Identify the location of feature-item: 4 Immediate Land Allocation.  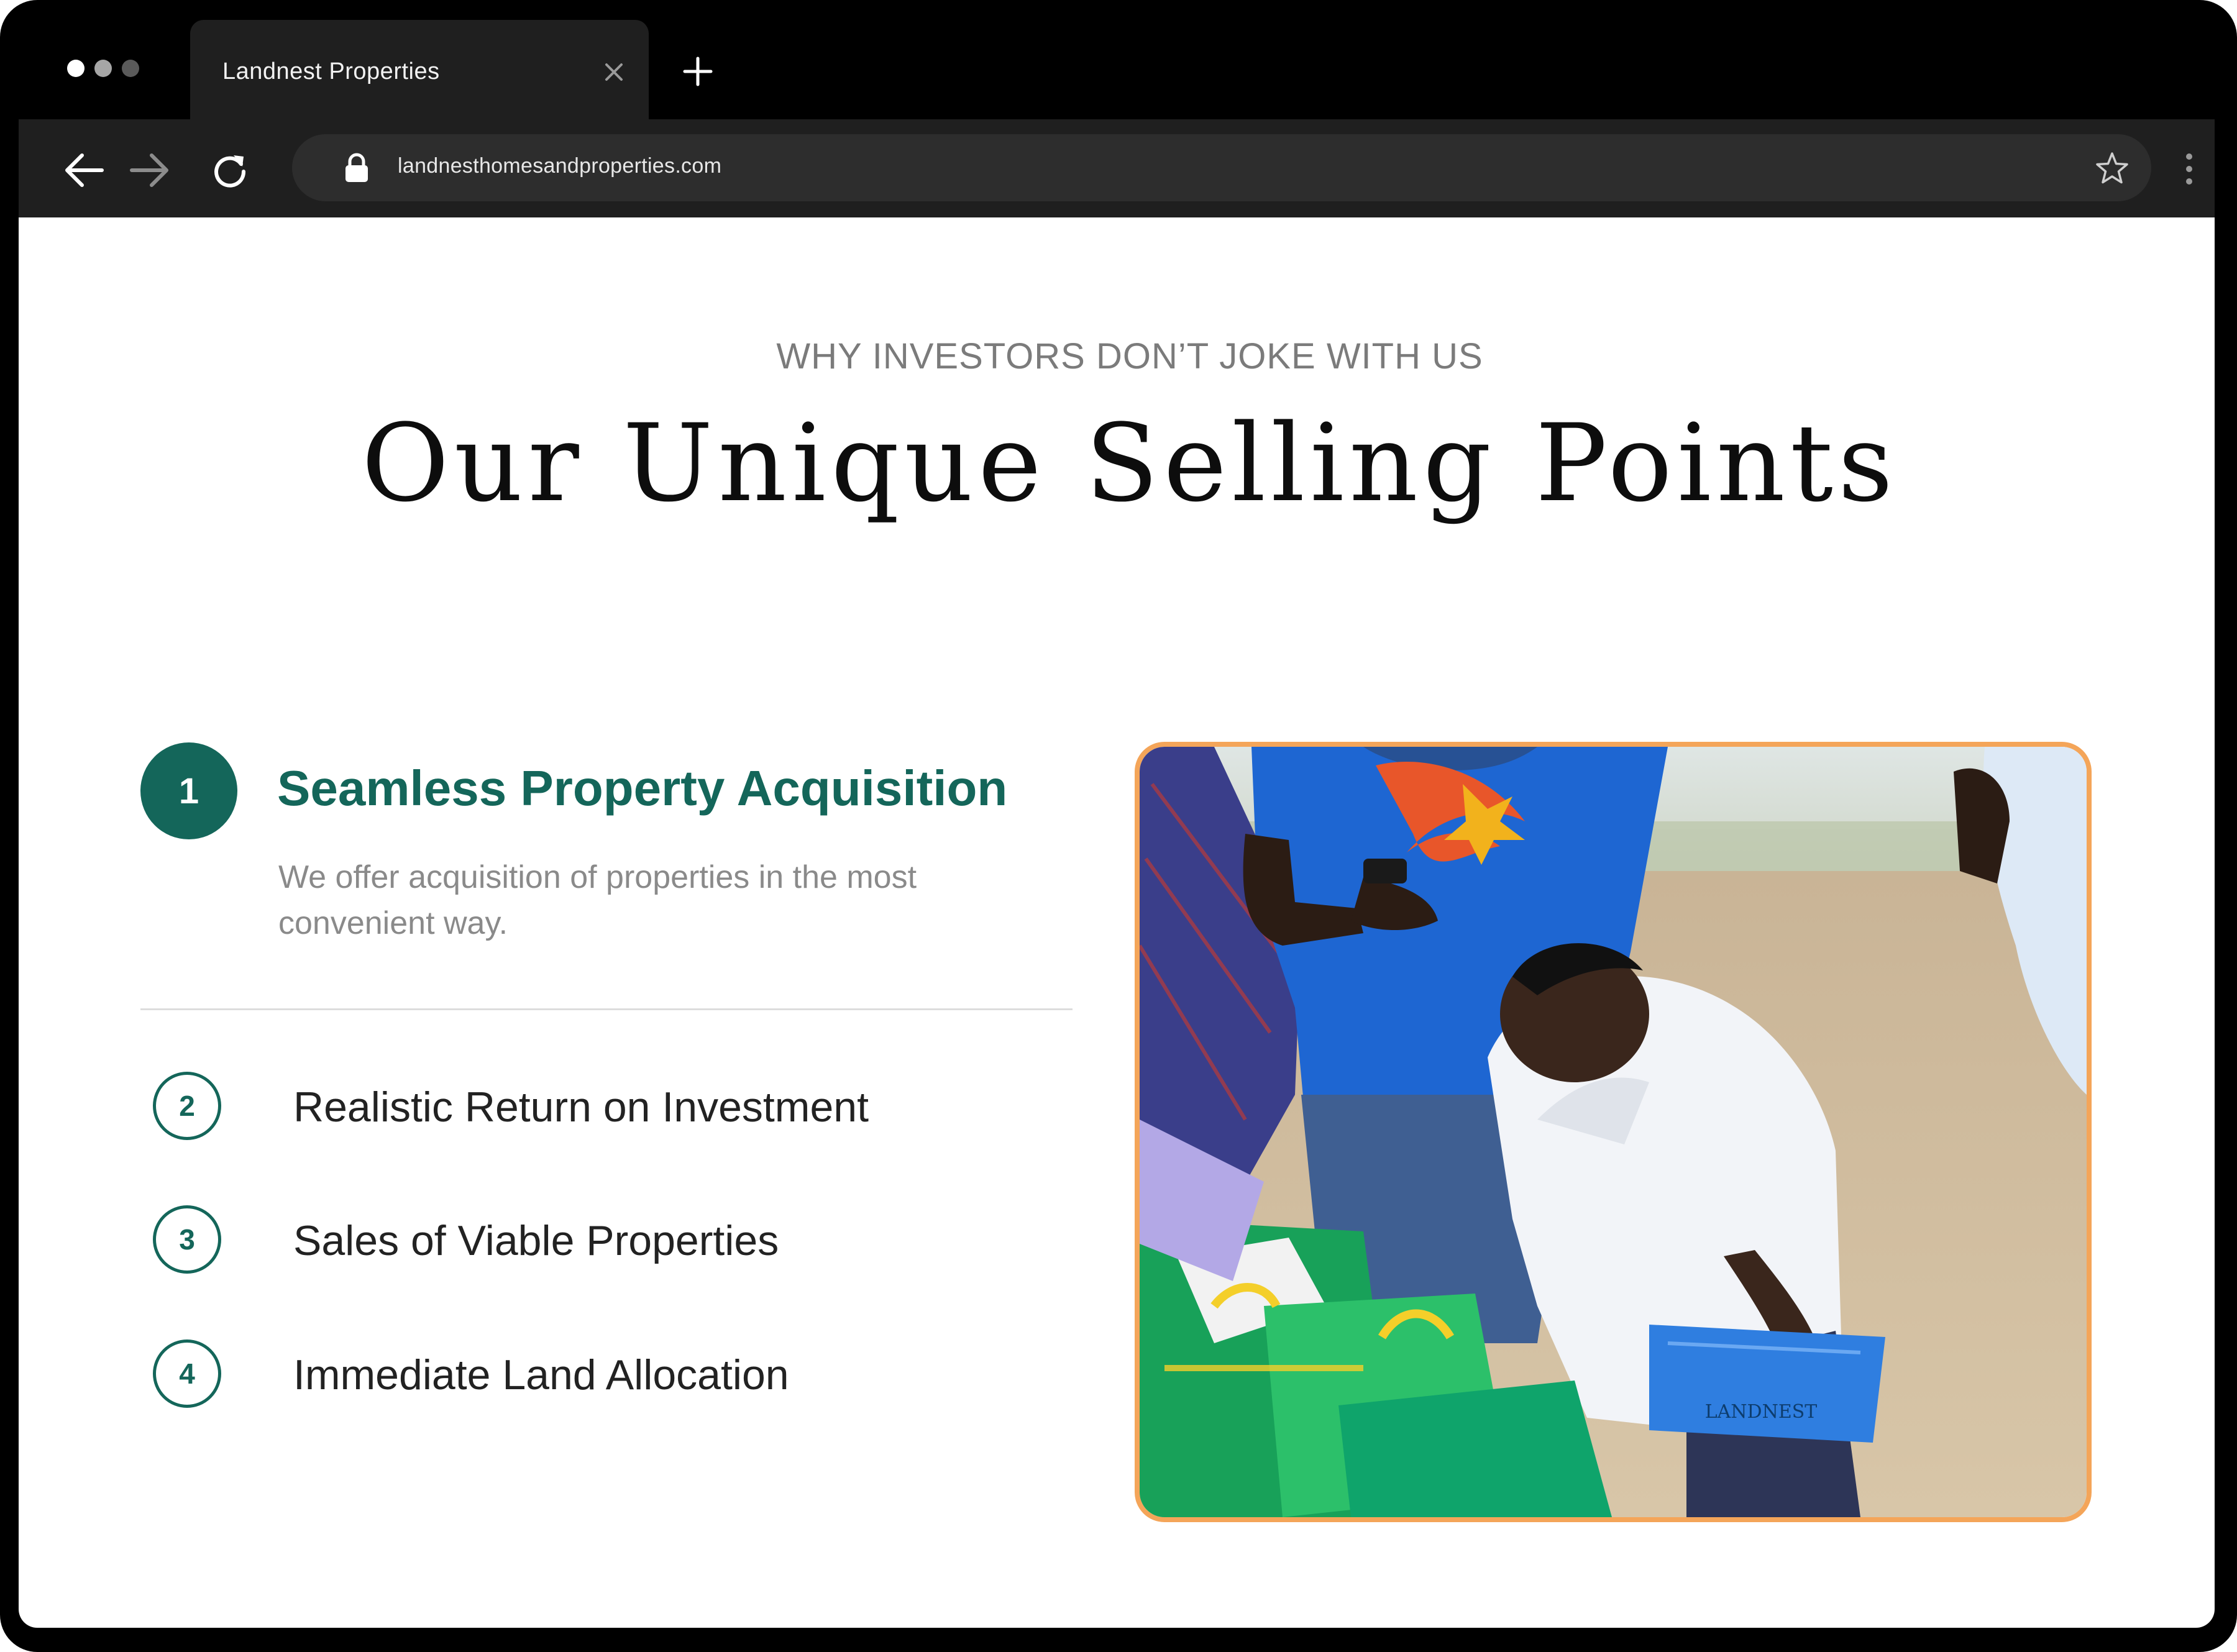
(588, 1377).